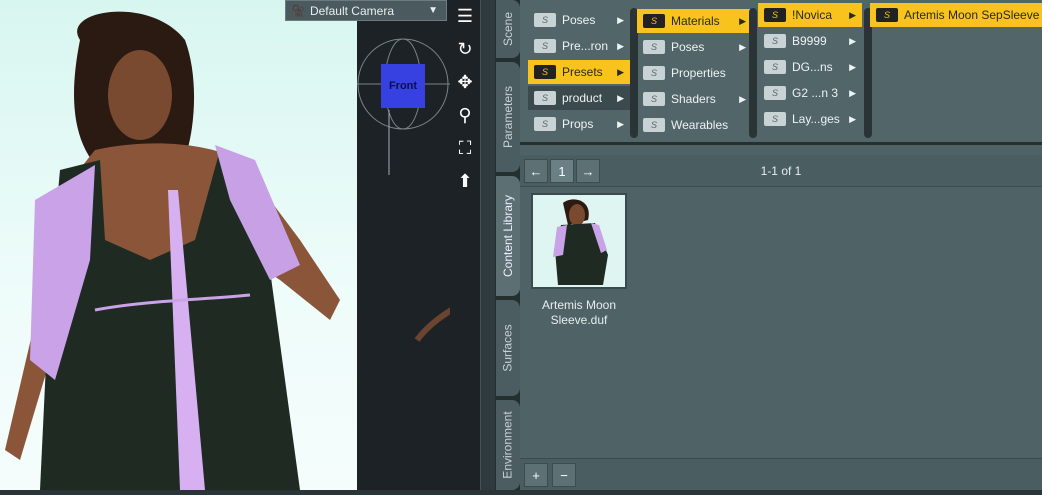 The image size is (1042, 495). I want to click on menu-icon: ☰, so click(465, 16).